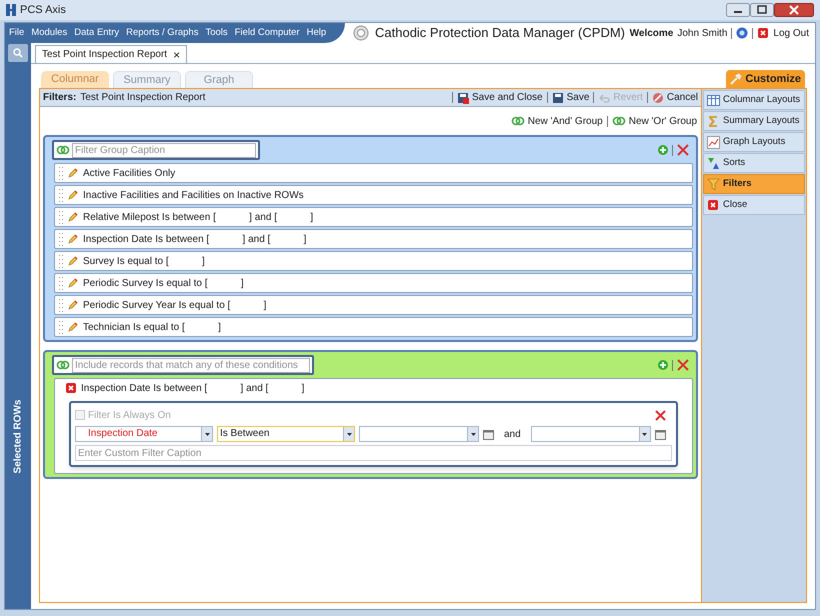  What do you see at coordinates (144, 434) in the screenshot?
I see `field-dropdown: Inspection Date` at bounding box center [144, 434].